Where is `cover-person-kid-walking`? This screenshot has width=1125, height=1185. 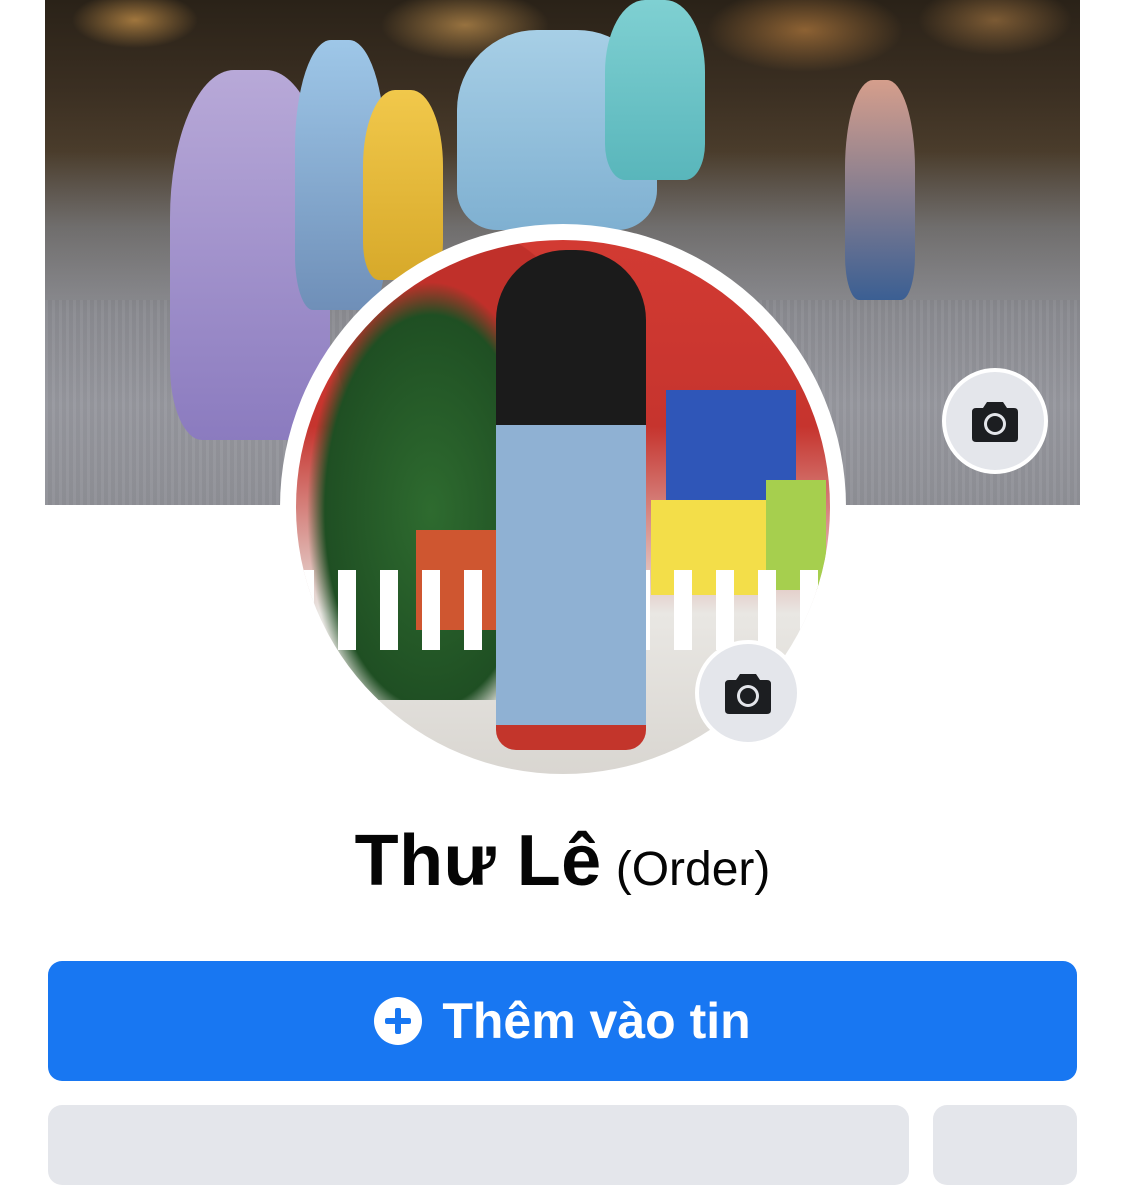 cover-person-kid-walking is located at coordinates (880, 190).